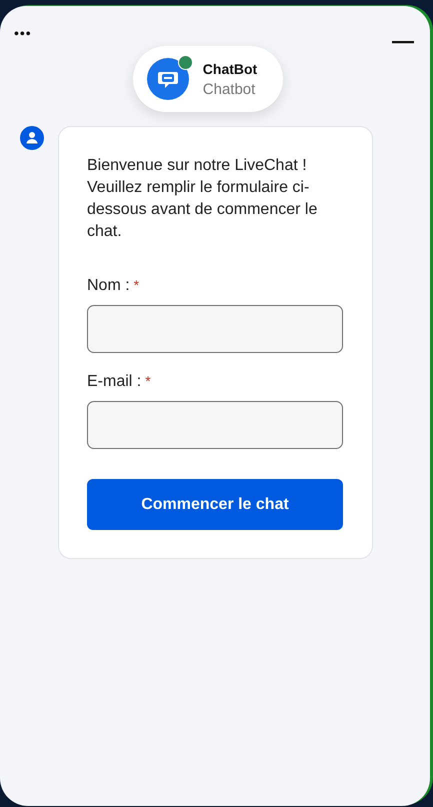  I want to click on agent-name: ChatBot, so click(230, 68).